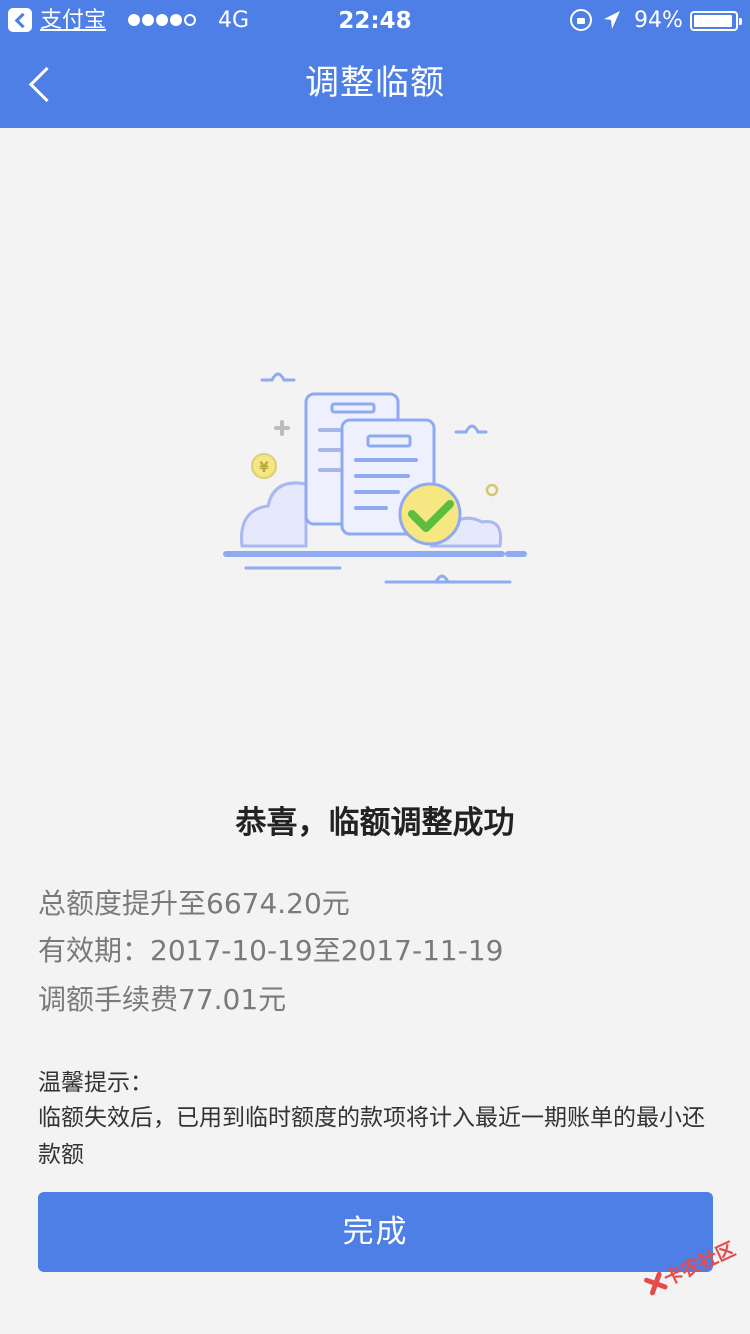 The width and height of the screenshot is (750, 1334). What do you see at coordinates (375, 20) in the screenshot?
I see `status-bar: 支付宝 4G 22:48 94%` at bounding box center [375, 20].